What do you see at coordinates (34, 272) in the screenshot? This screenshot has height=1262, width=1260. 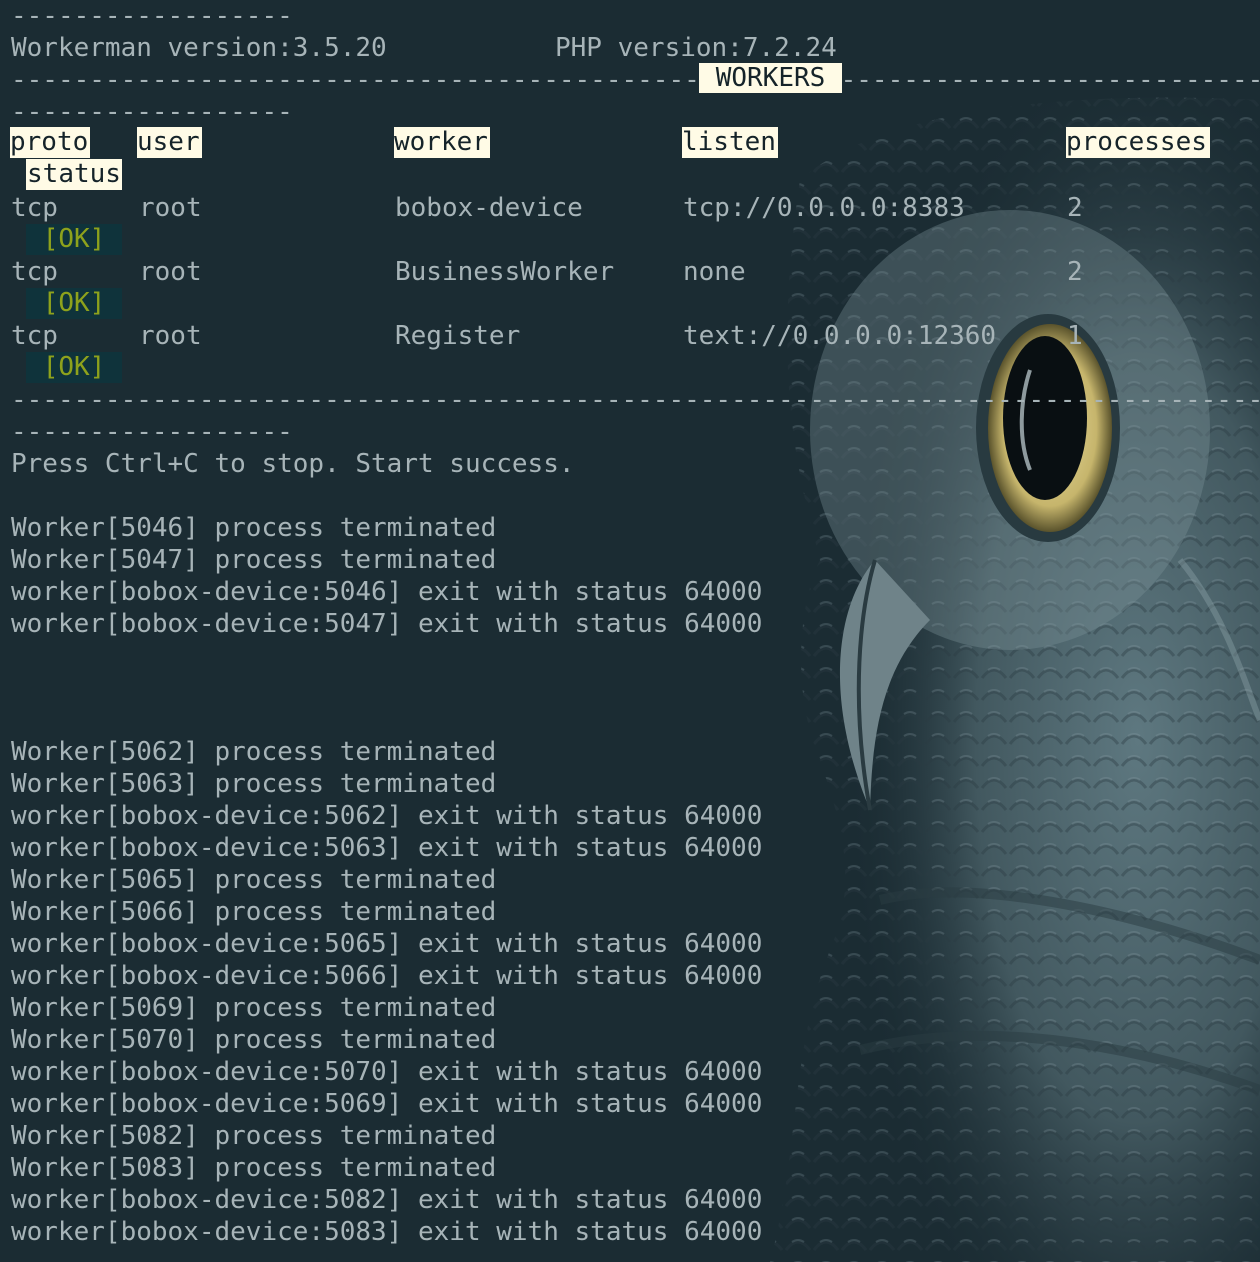 I see `row2-proto: tcp` at bounding box center [34, 272].